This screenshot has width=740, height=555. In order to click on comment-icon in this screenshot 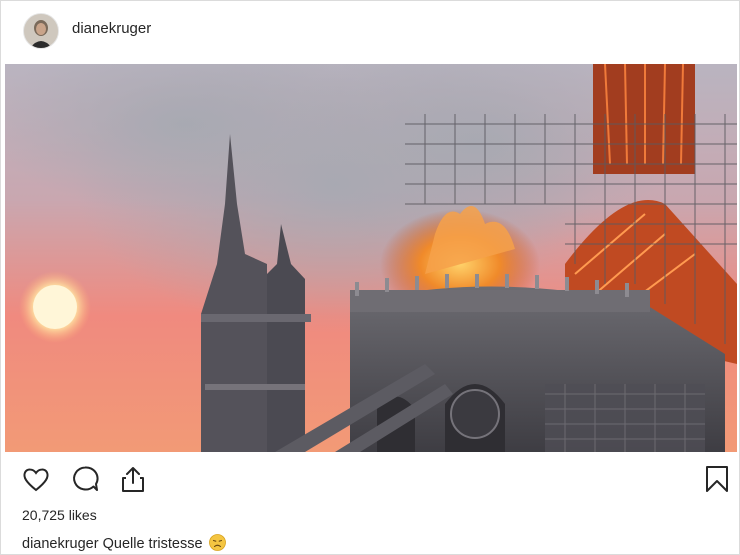, I will do `click(85, 479)`.